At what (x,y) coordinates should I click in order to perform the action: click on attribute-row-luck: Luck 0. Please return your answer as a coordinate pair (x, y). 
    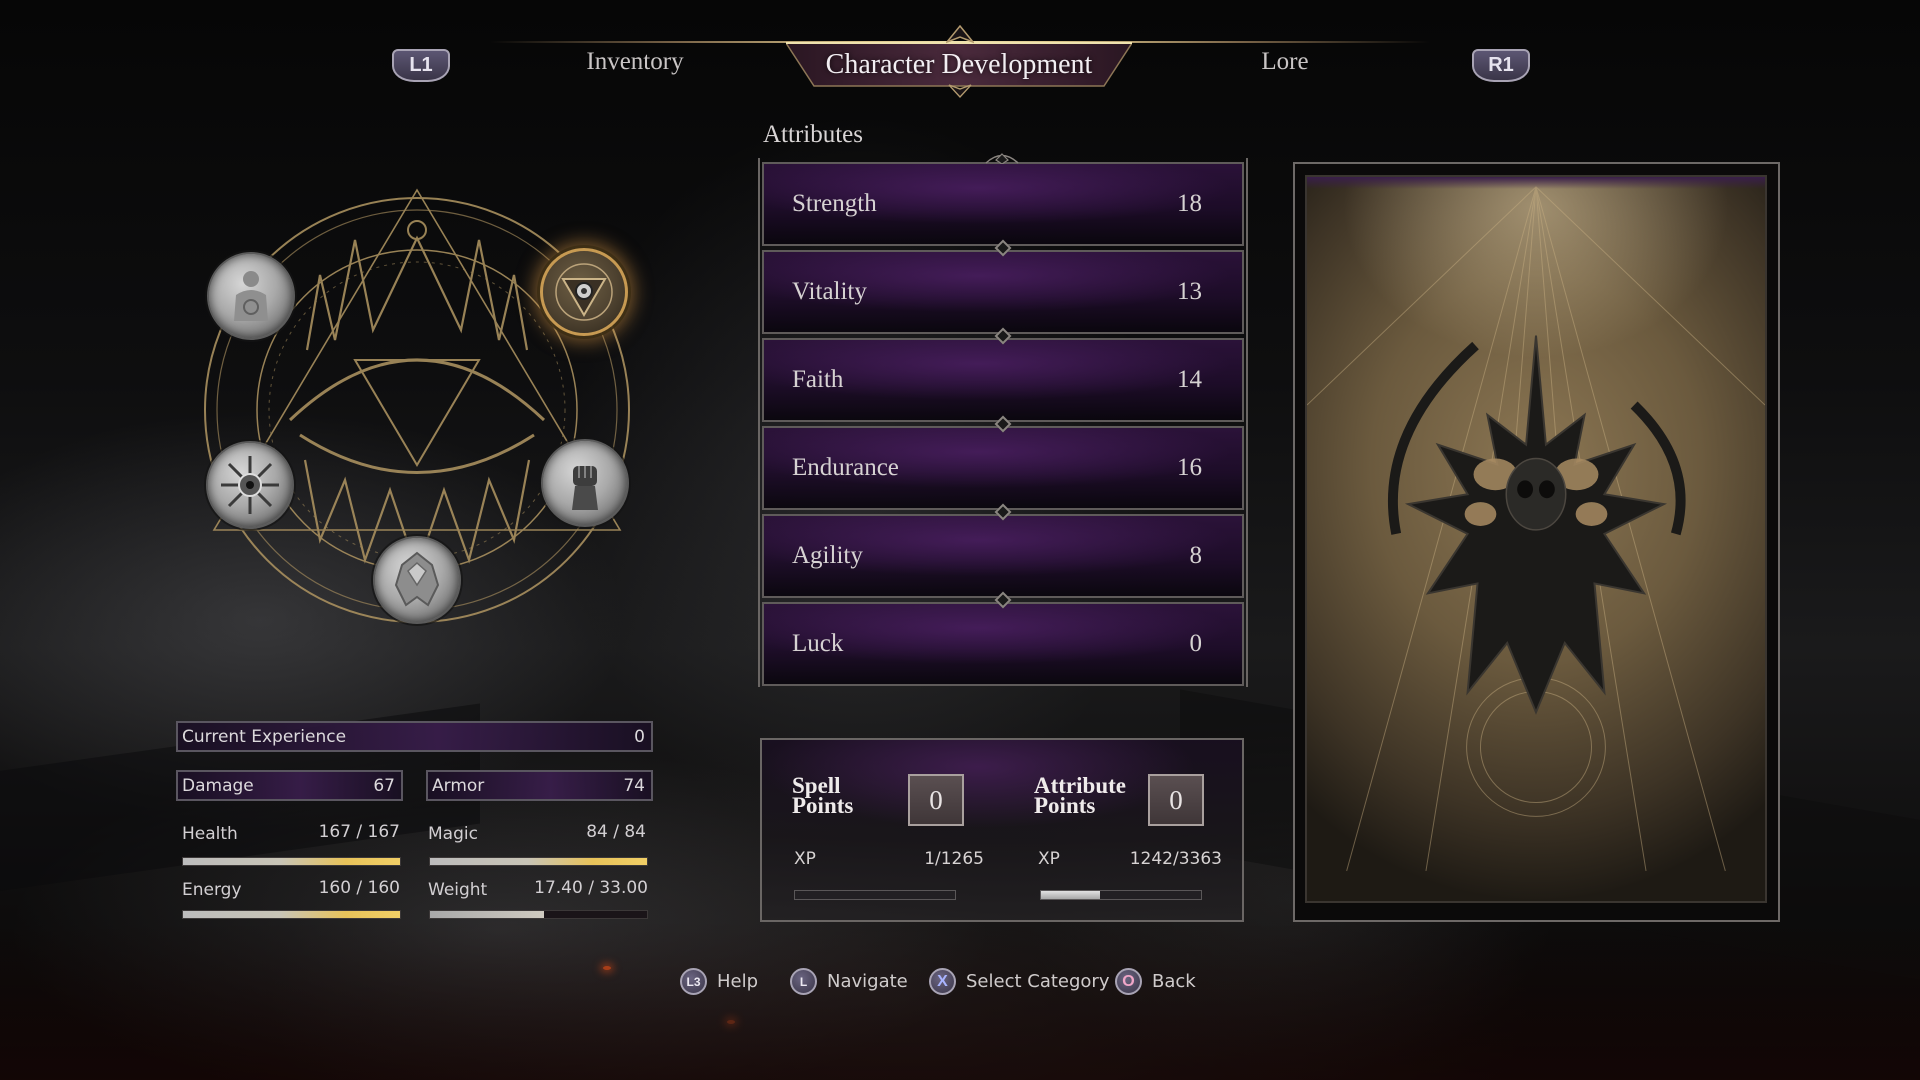
    Looking at the image, I should click on (1003, 644).